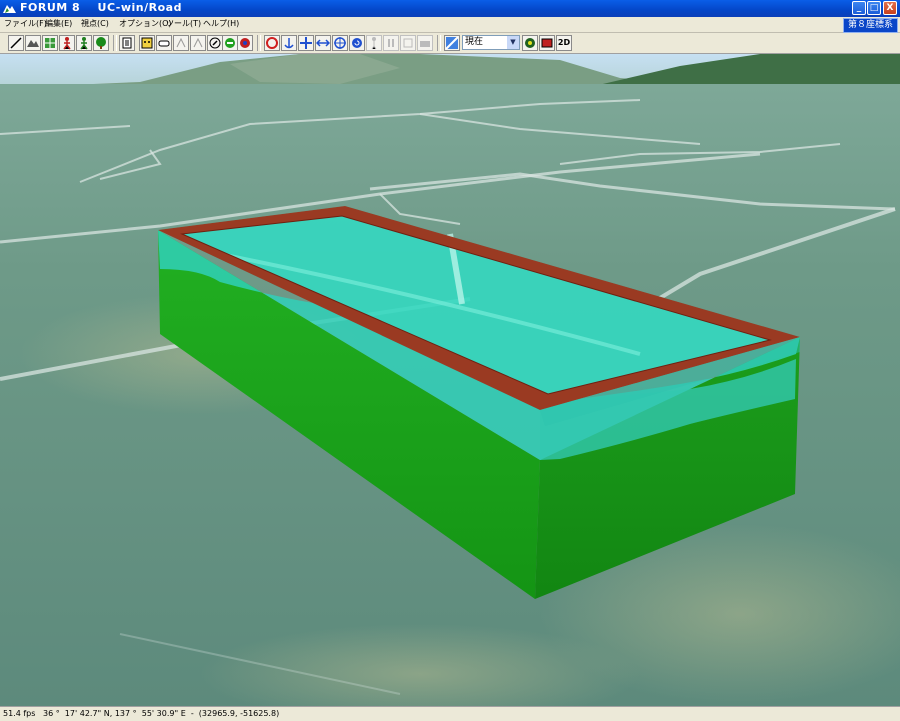 Image resolution: width=900 pixels, height=721 pixels. What do you see at coordinates (323, 43) in the screenshot?
I see `pan-icon` at bounding box center [323, 43].